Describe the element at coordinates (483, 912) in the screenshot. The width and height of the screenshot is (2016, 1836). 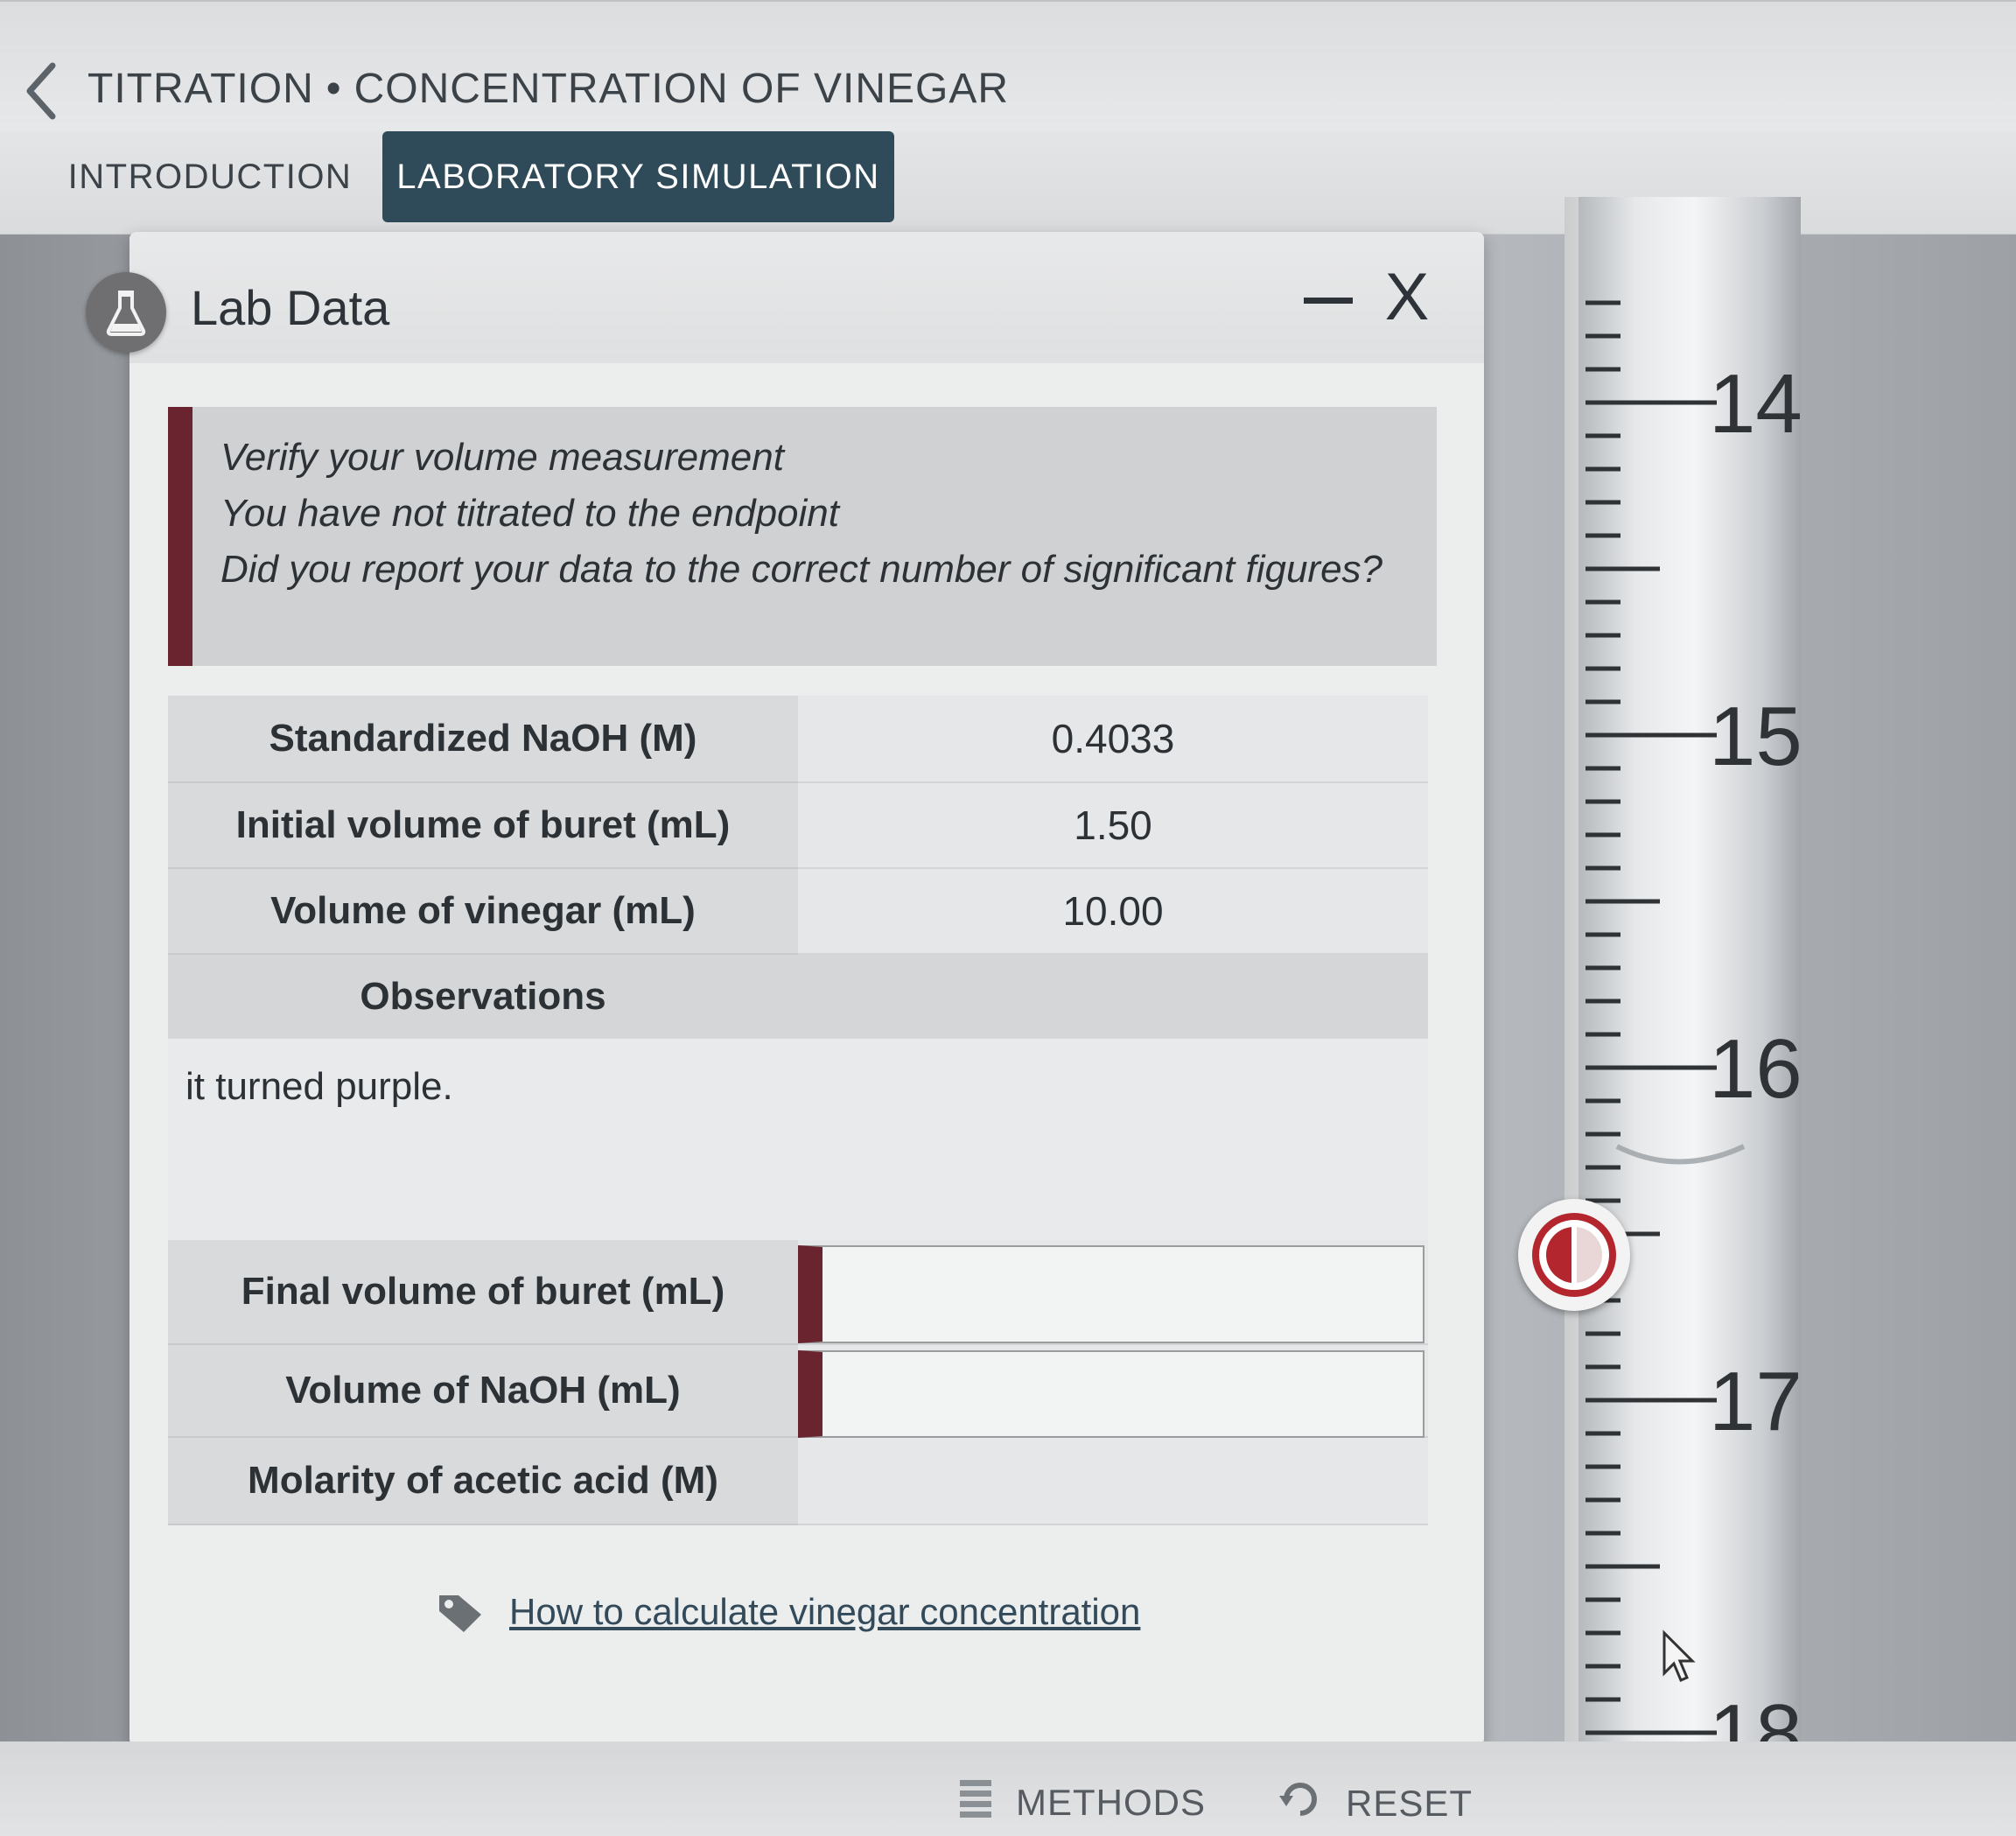
I see `row-label: Volume of vinegar (mL)` at that location.